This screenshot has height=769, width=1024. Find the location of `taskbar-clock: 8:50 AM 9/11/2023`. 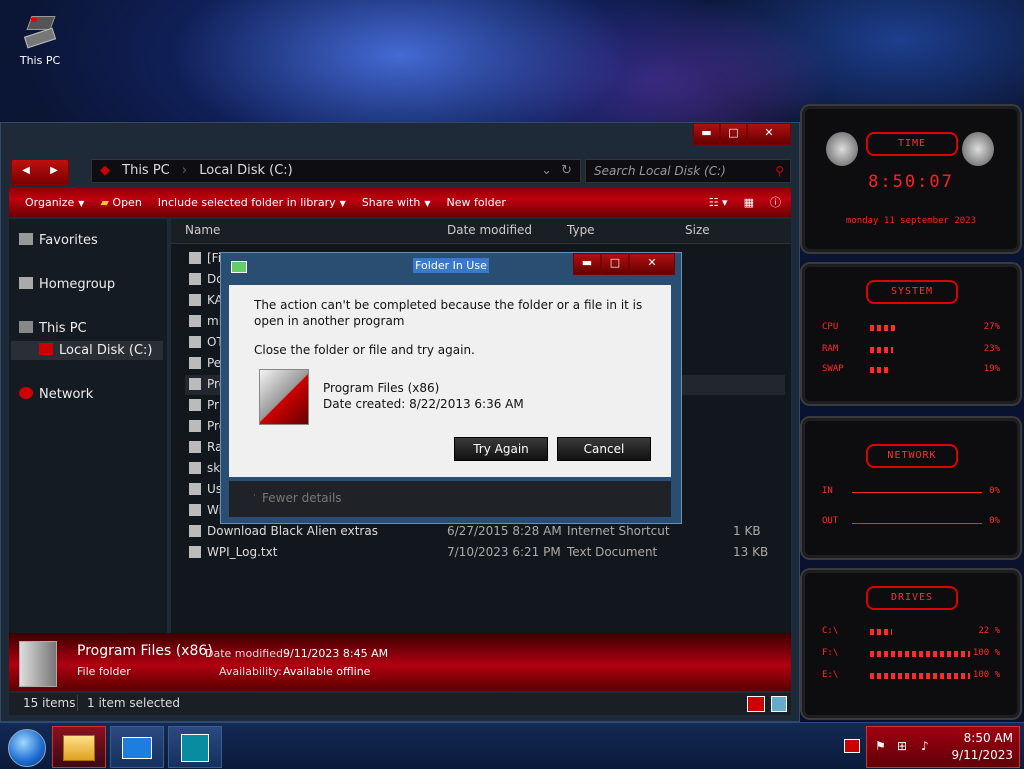

taskbar-clock: 8:50 AM 9/11/2023 is located at coordinates (982, 747).